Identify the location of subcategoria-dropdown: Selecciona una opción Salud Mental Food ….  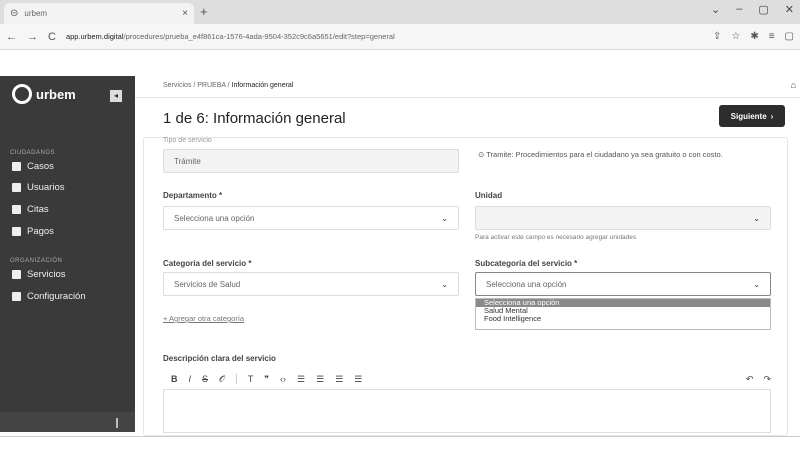
(623, 314).